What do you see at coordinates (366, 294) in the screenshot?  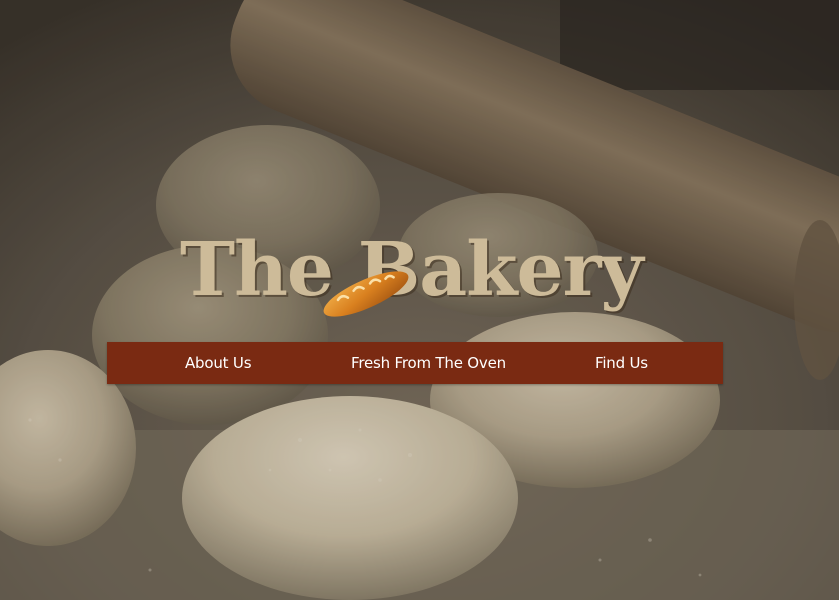 I see `baguette-icon` at bounding box center [366, 294].